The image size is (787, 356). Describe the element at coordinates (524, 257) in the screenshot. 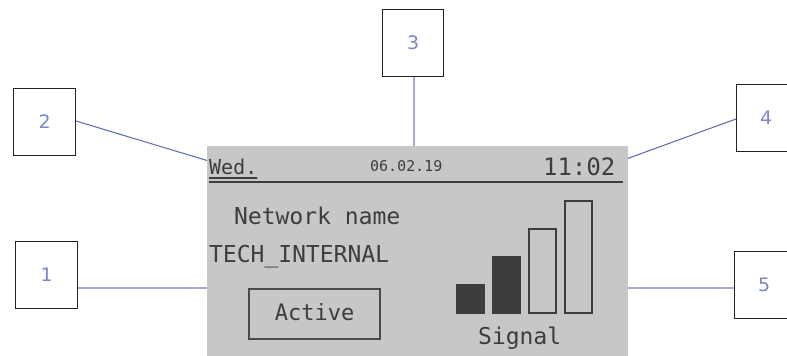

I see `signal-strength-icon` at that location.